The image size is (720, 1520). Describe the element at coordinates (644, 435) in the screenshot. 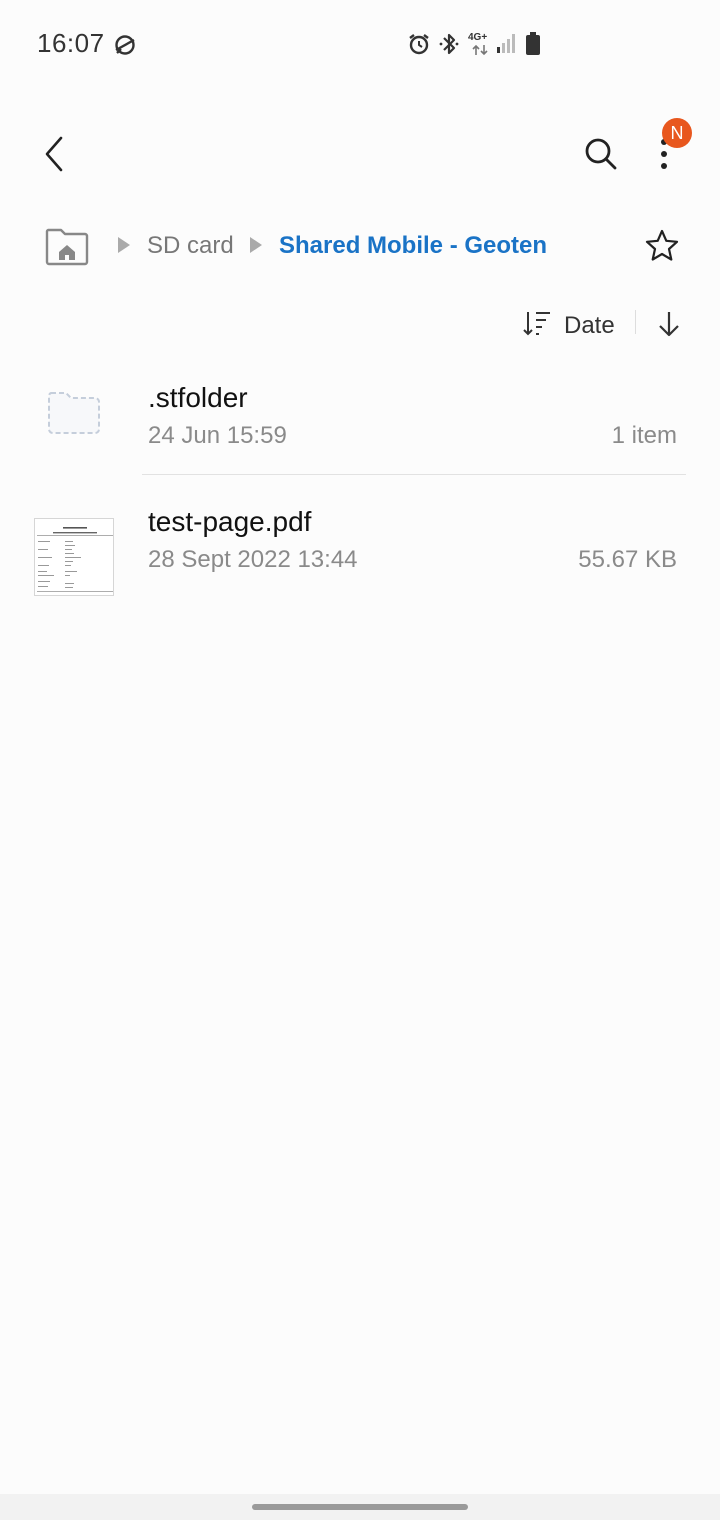

I see `file-size: 1 item` at that location.